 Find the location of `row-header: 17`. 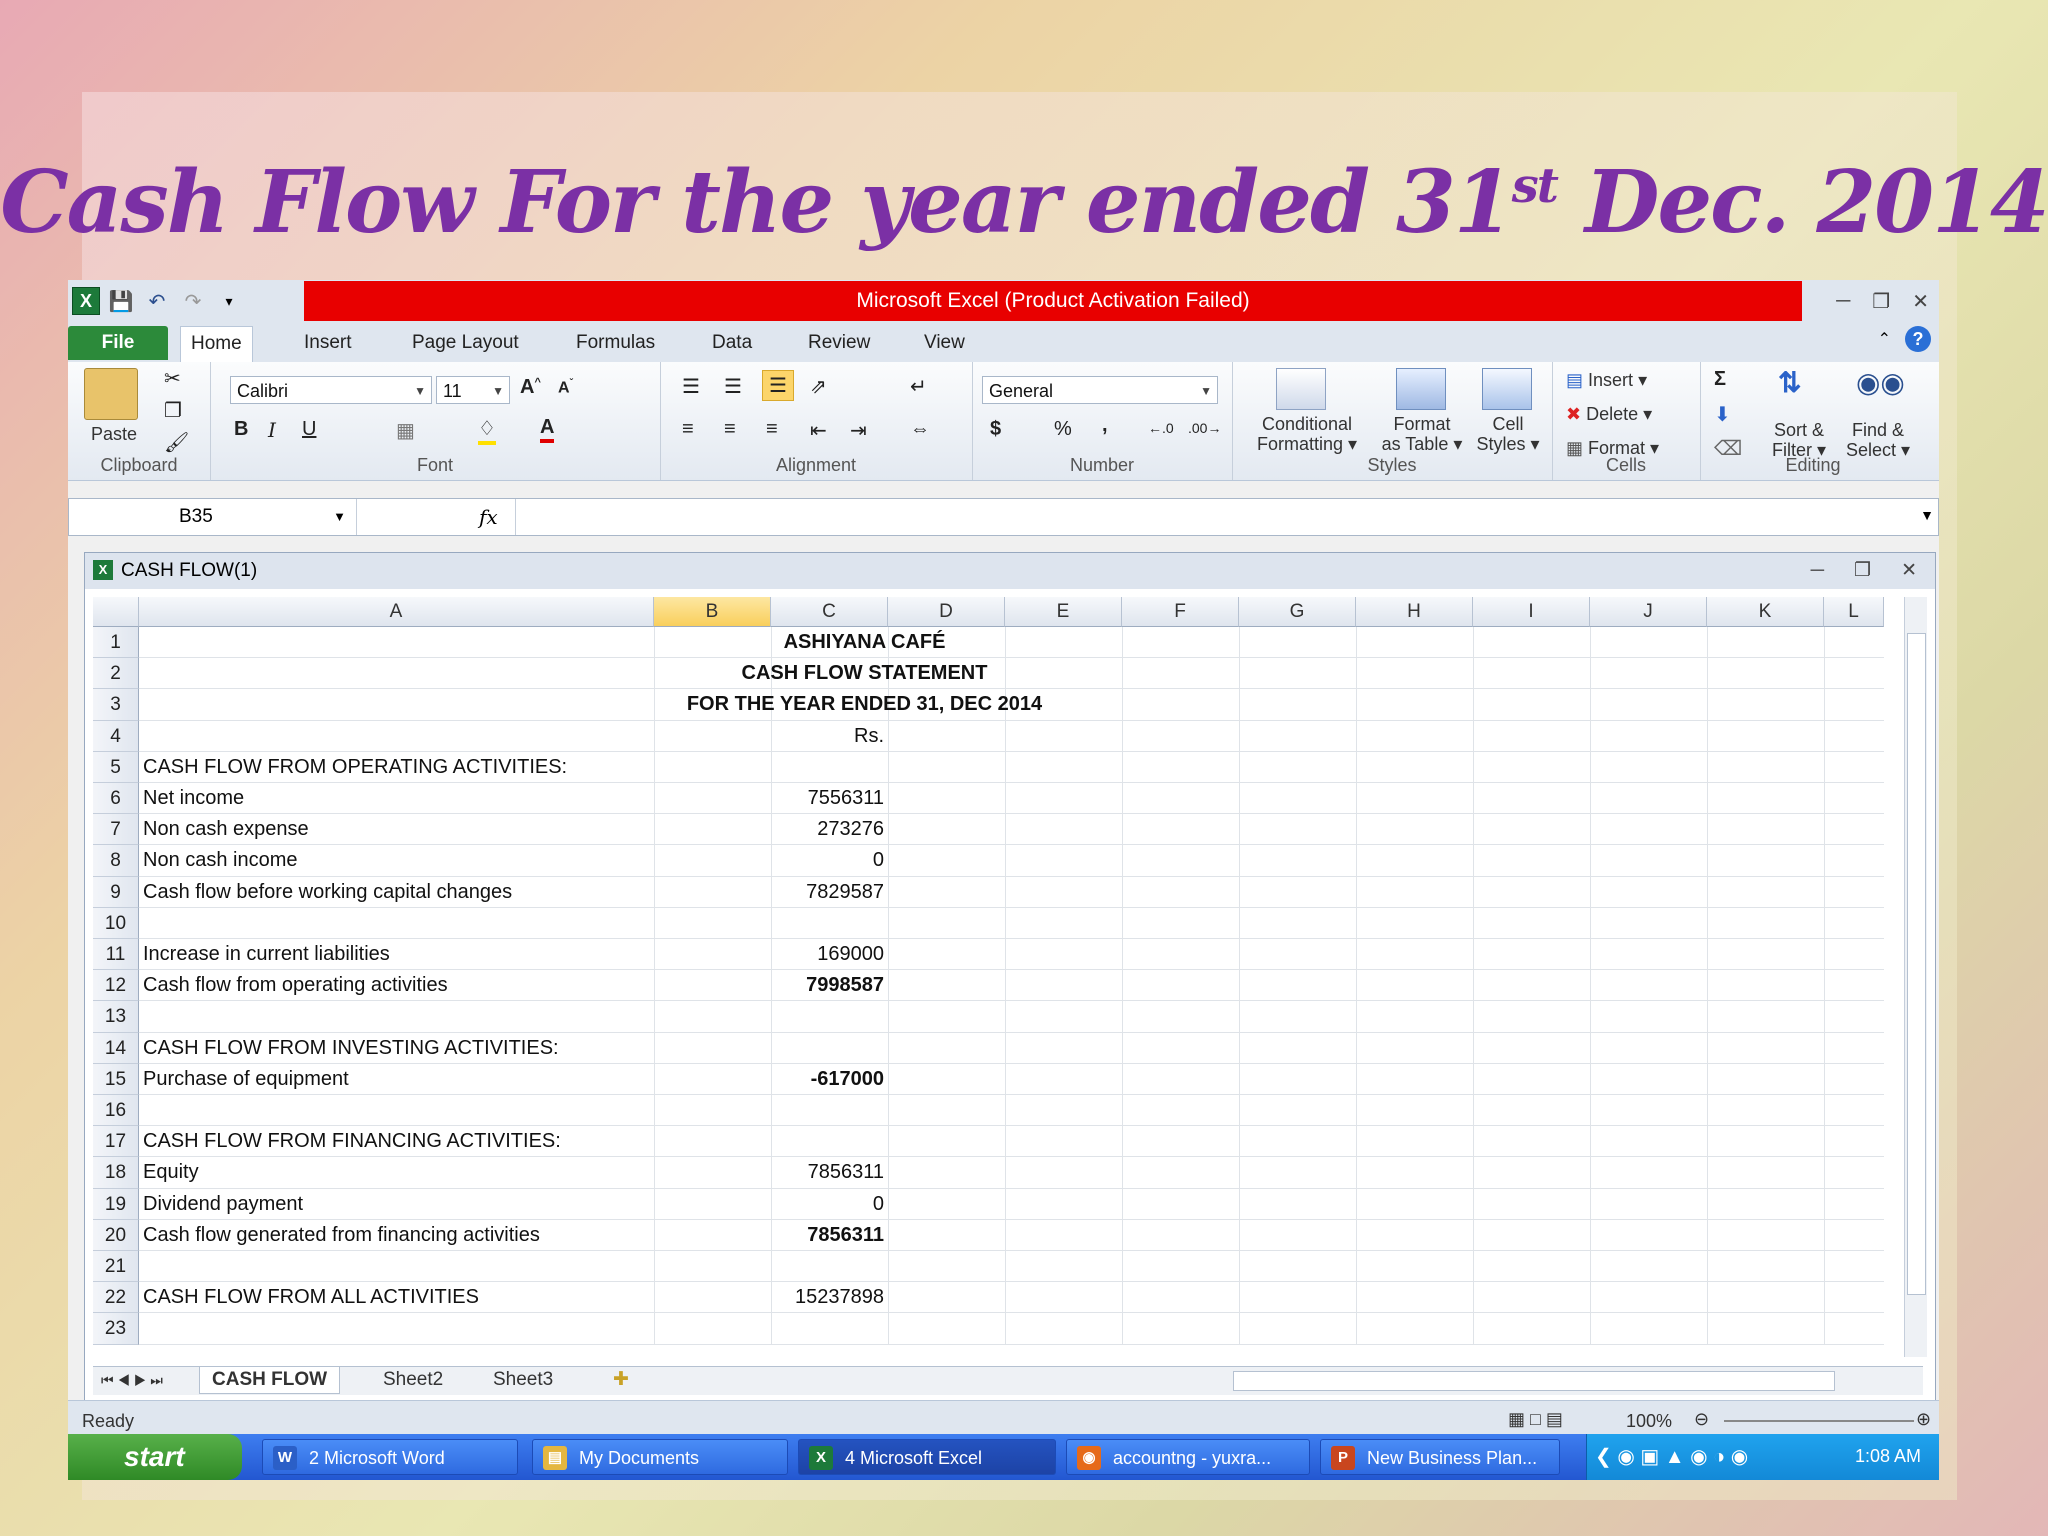

row-header: 17 is located at coordinates (116, 1142).